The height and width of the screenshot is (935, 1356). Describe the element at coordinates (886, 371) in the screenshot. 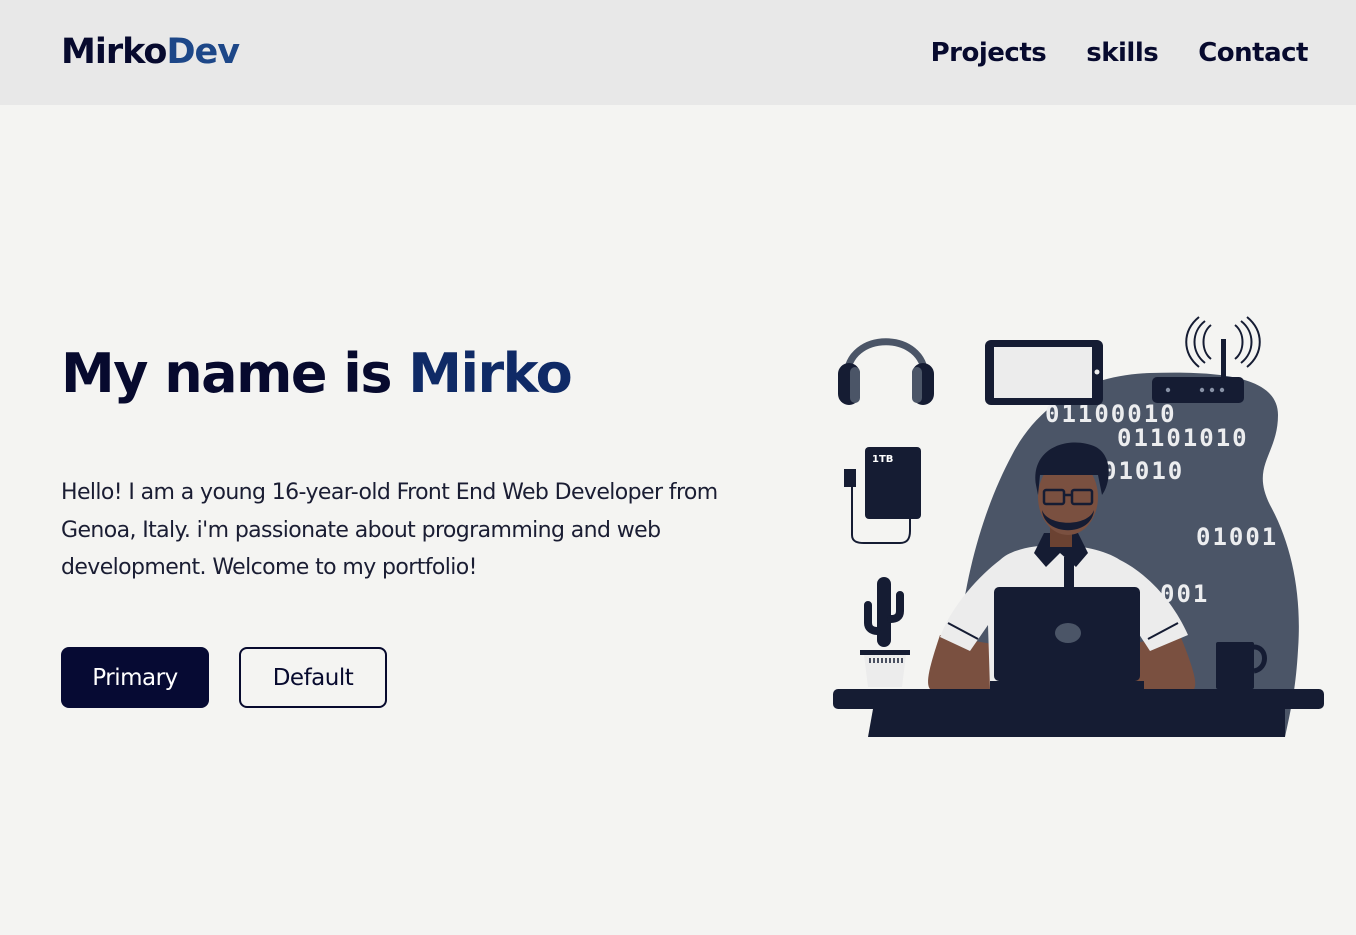

I see `headphones-icon` at that location.